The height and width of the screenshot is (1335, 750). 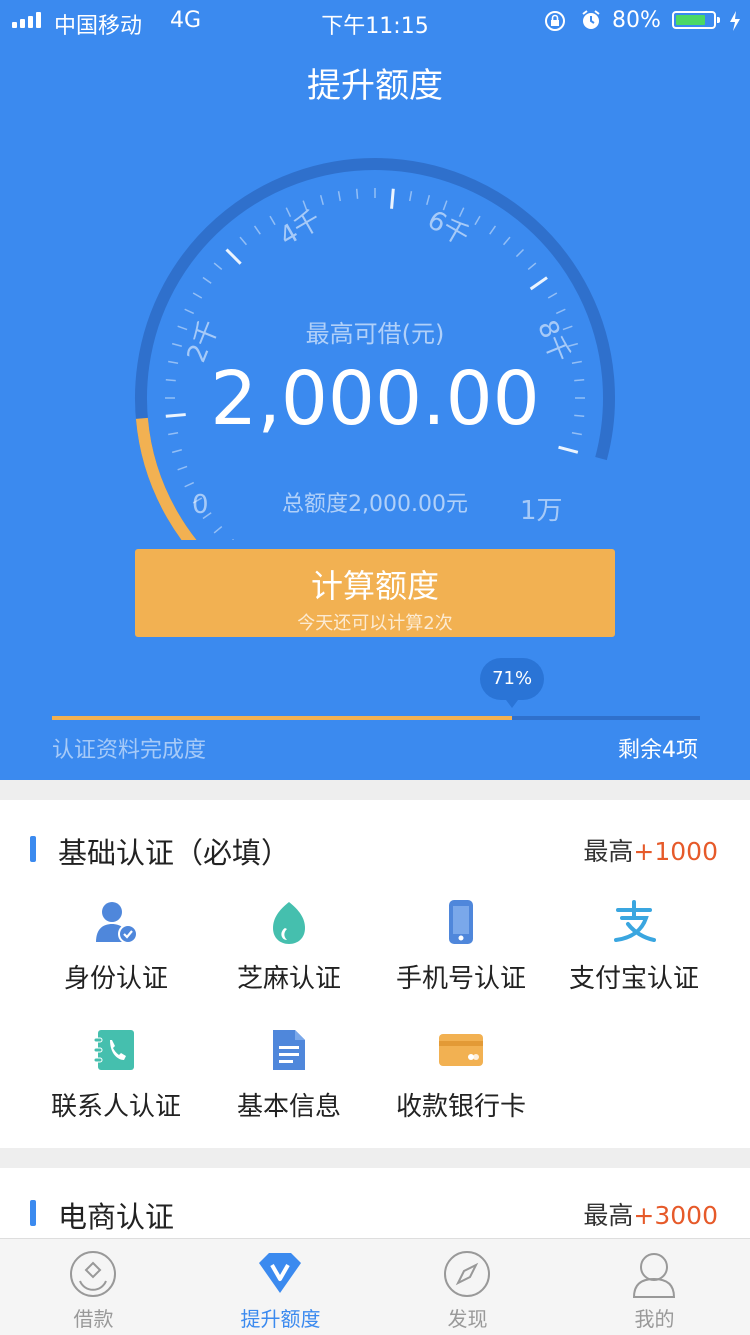 What do you see at coordinates (461, 946) in the screenshot?
I see `auth-item-phone: 手机号认证` at bounding box center [461, 946].